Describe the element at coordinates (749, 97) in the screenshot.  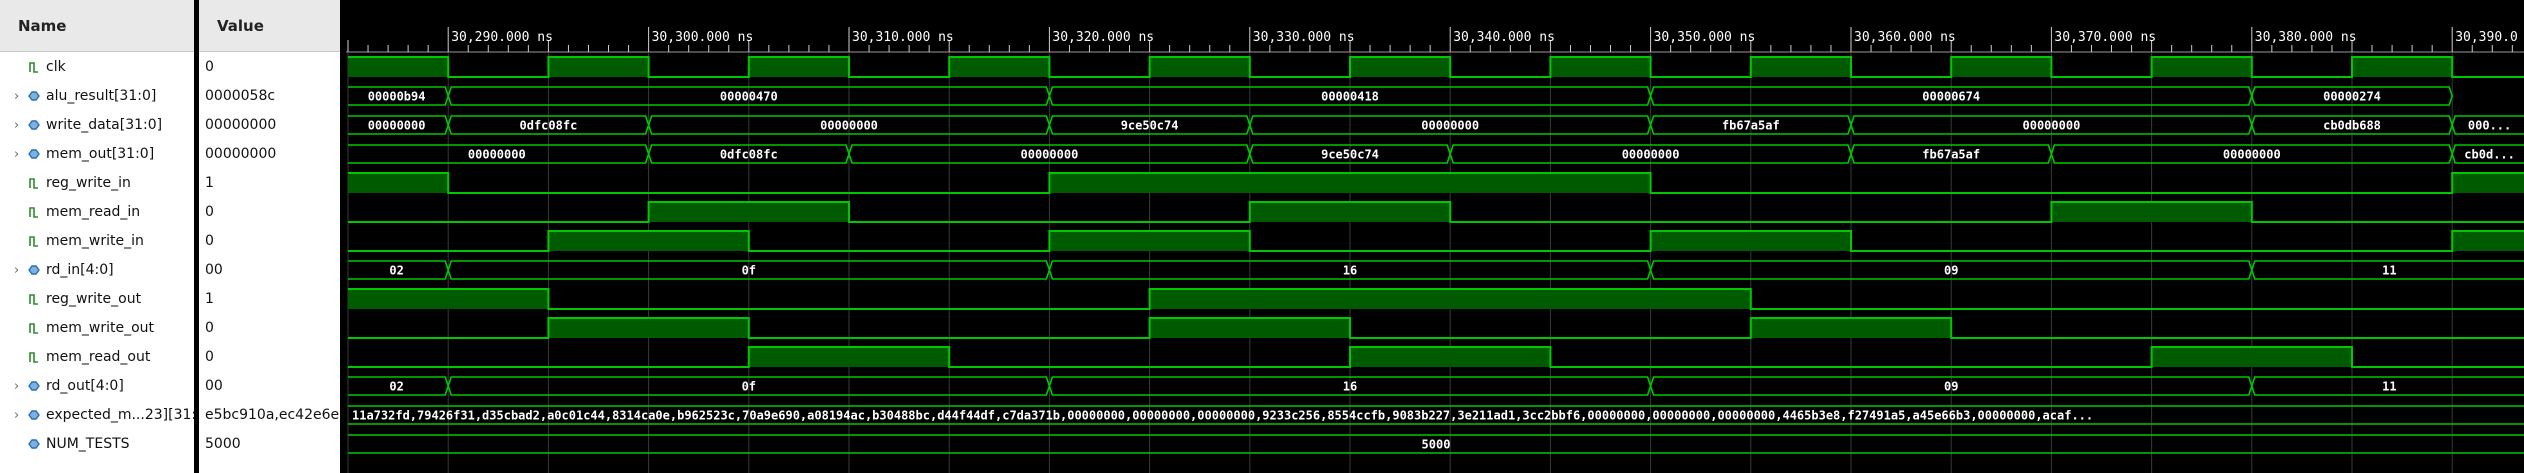
I see `bus-value-label: 00000470` at that location.